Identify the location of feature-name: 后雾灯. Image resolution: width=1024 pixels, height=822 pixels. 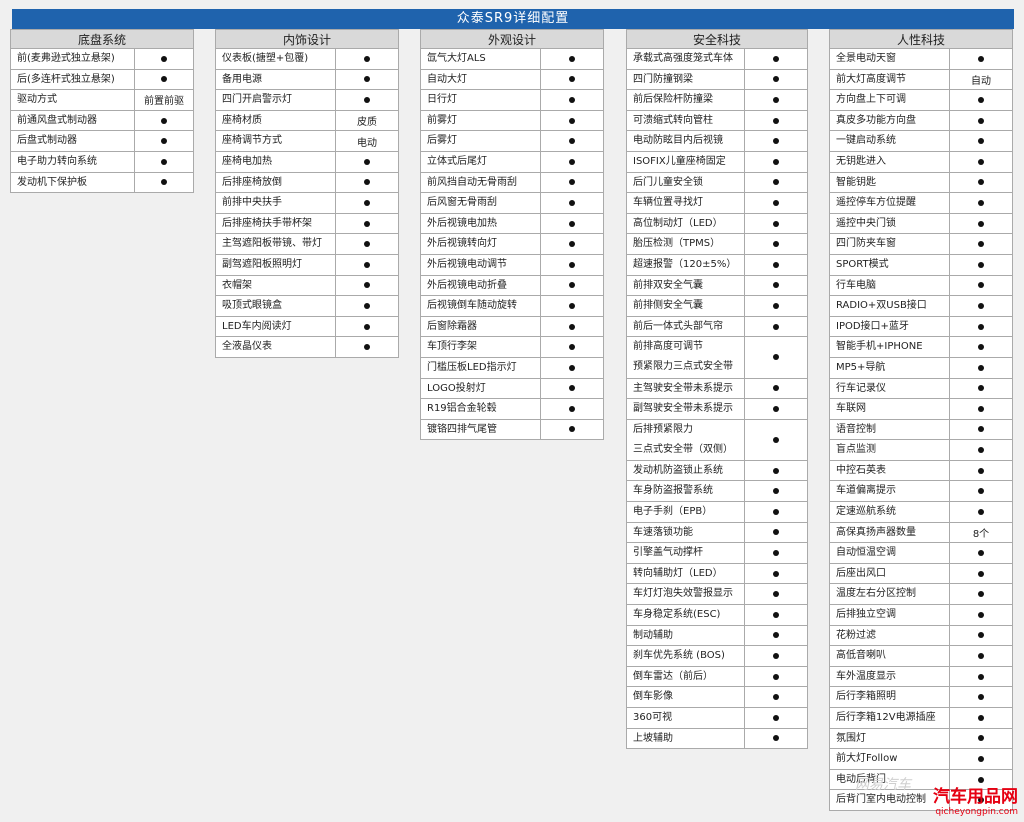
(481, 141).